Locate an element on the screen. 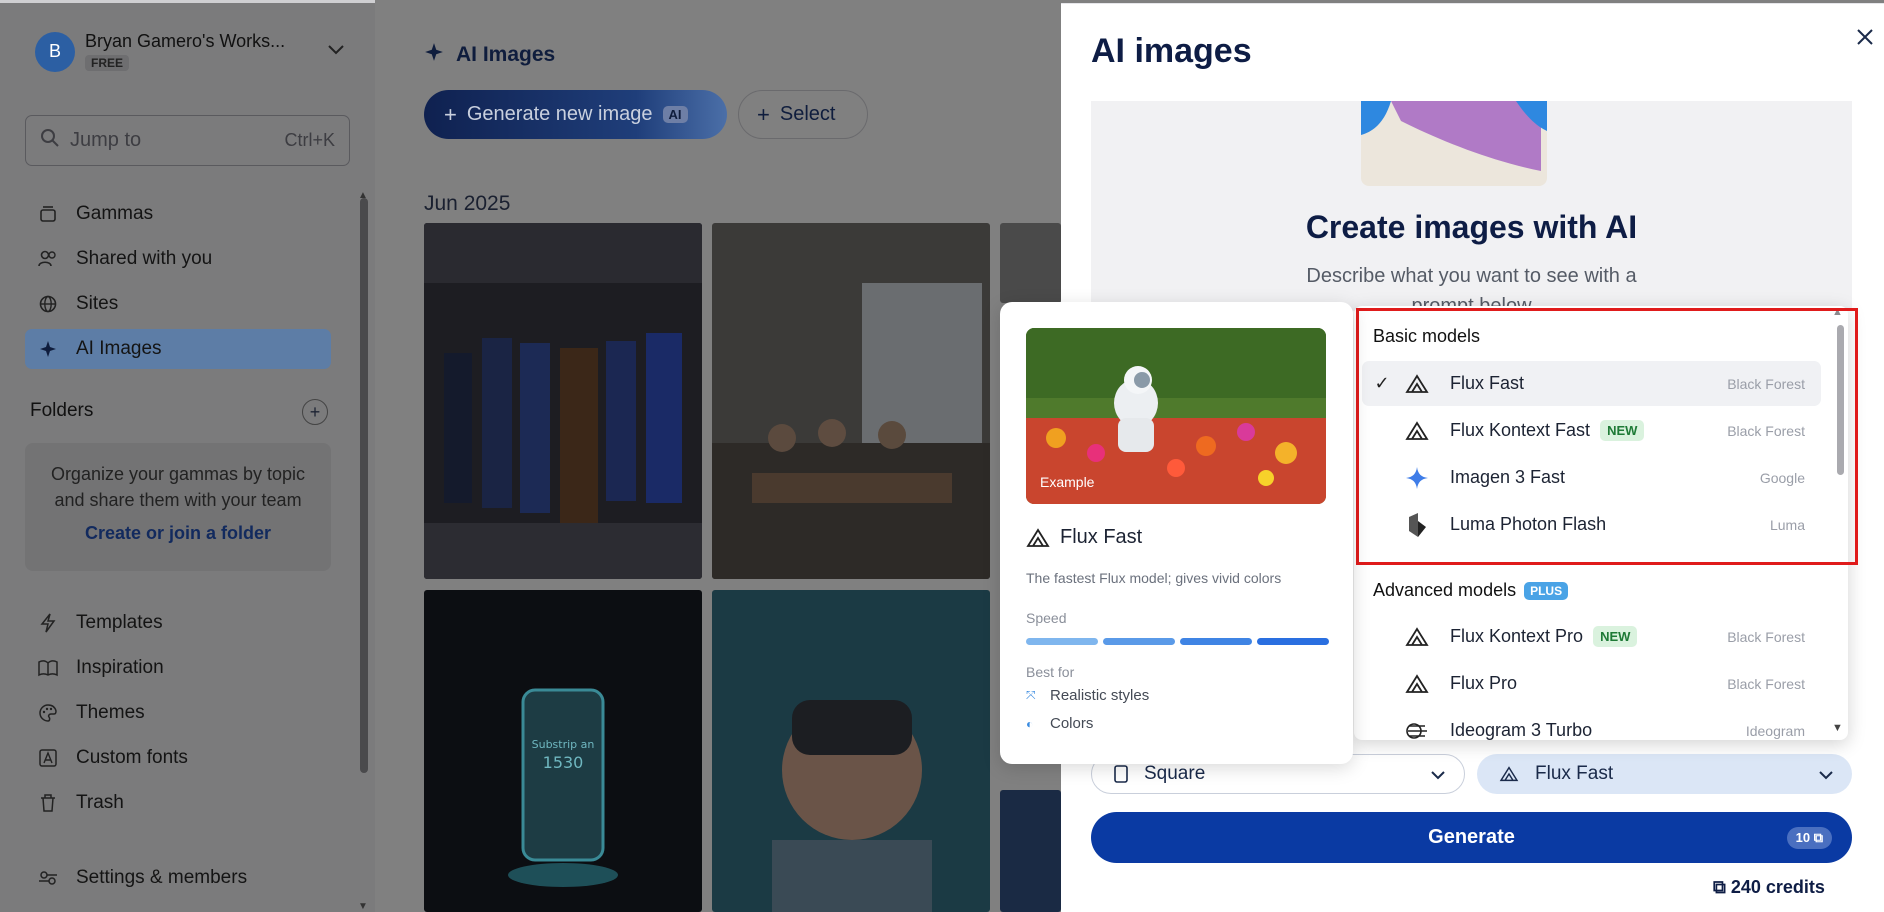  sidebar-item-sites: Sites is located at coordinates (178, 304).